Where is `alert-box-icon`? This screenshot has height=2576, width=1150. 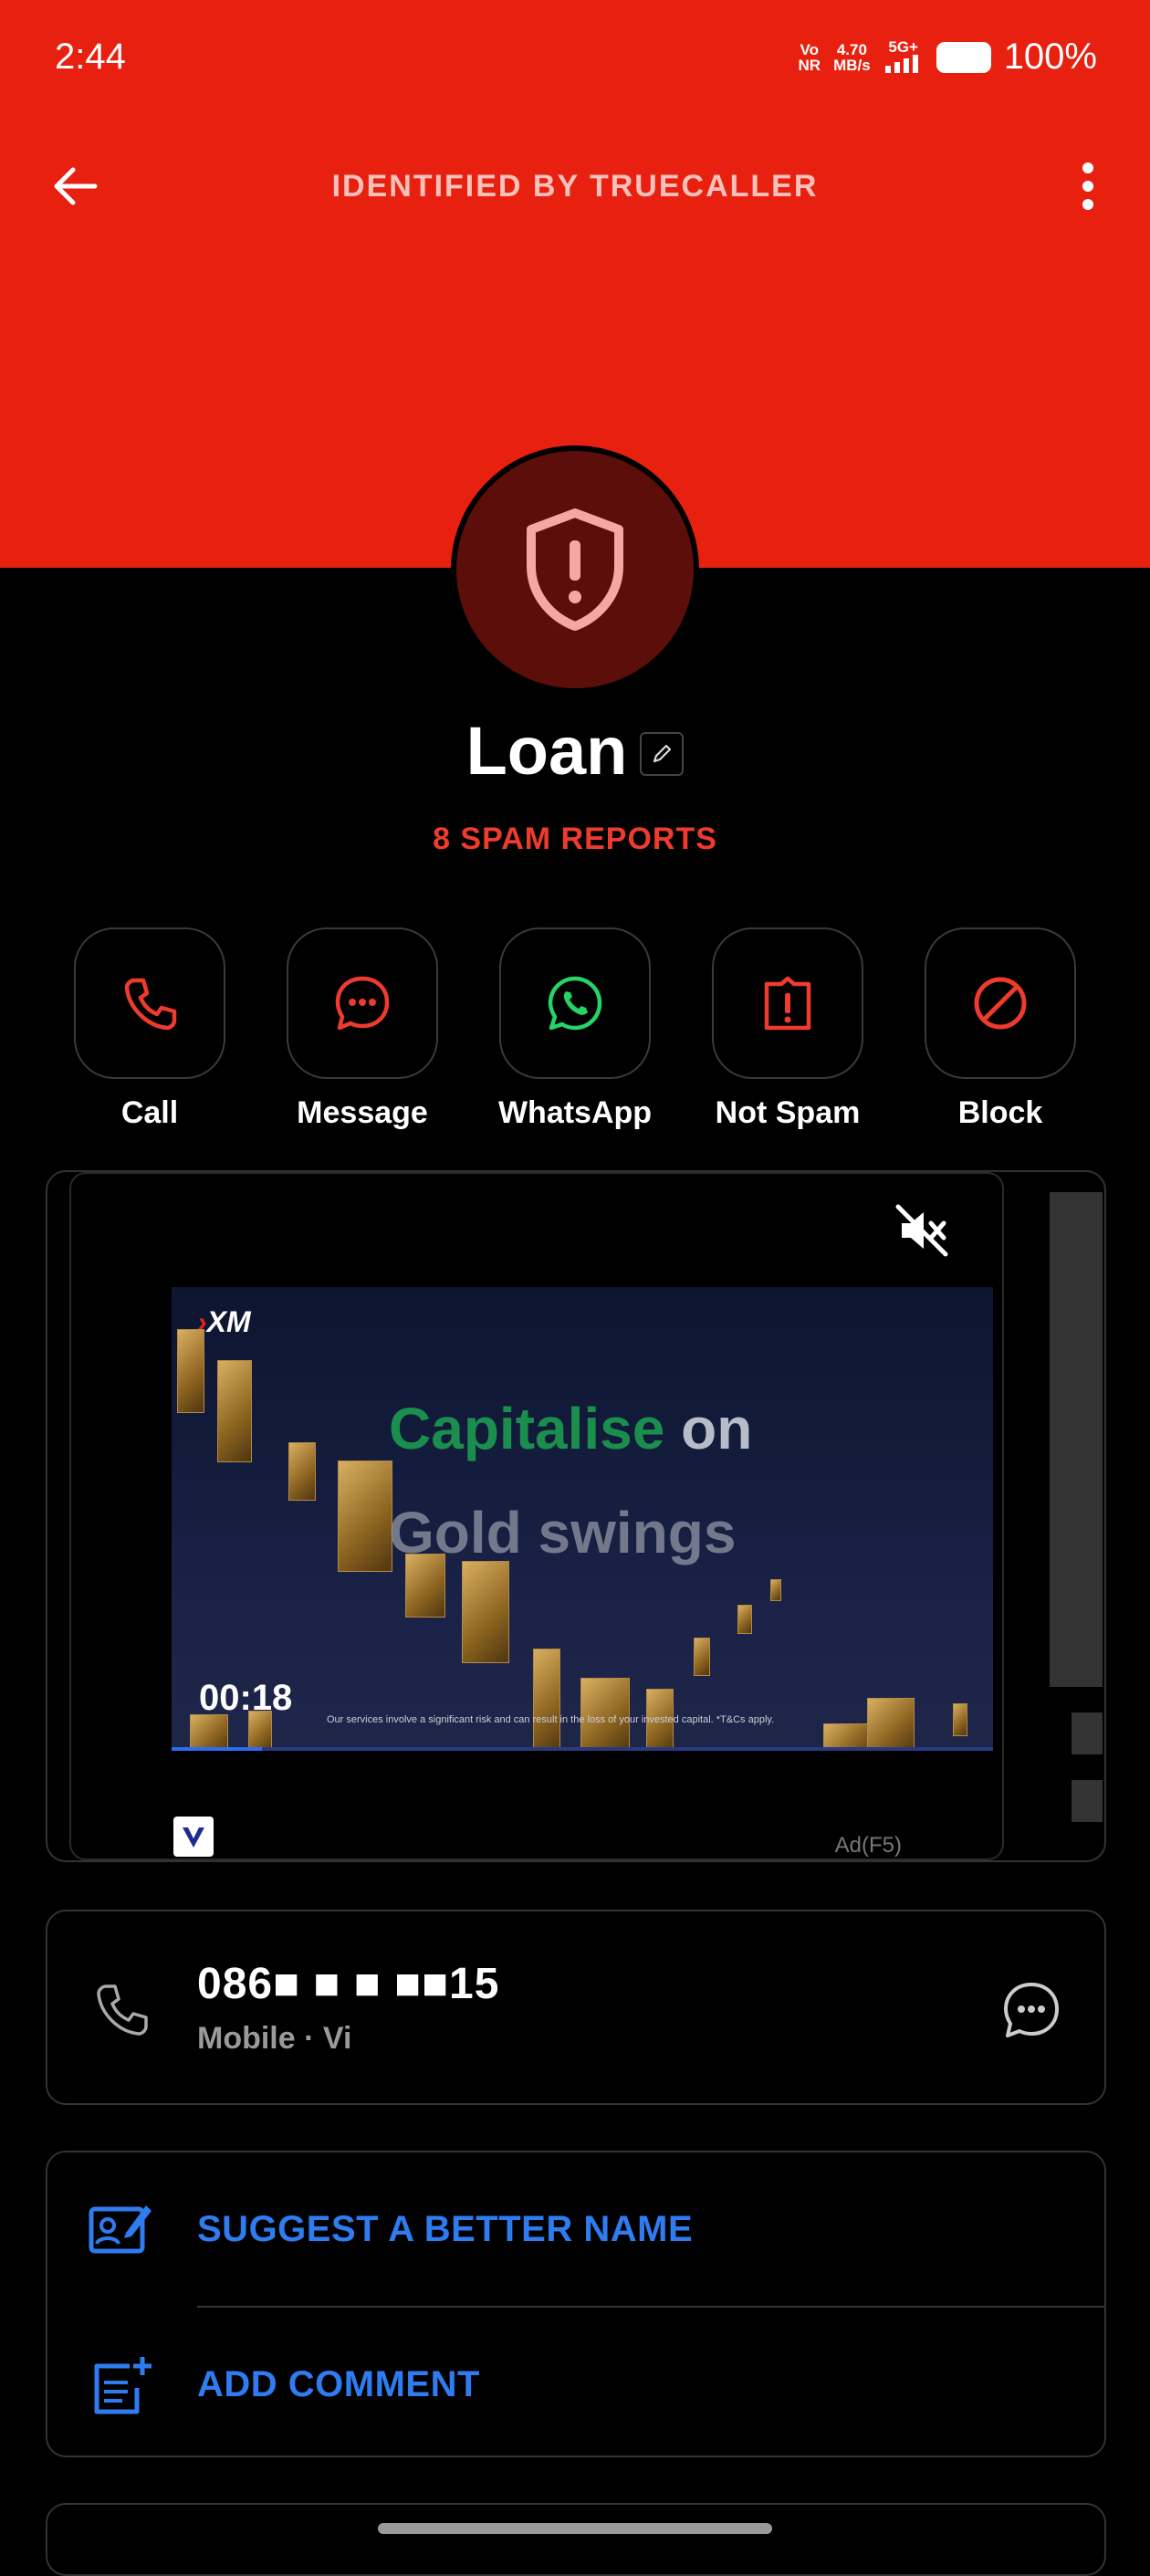 alert-box-icon is located at coordinates (787, 1004).